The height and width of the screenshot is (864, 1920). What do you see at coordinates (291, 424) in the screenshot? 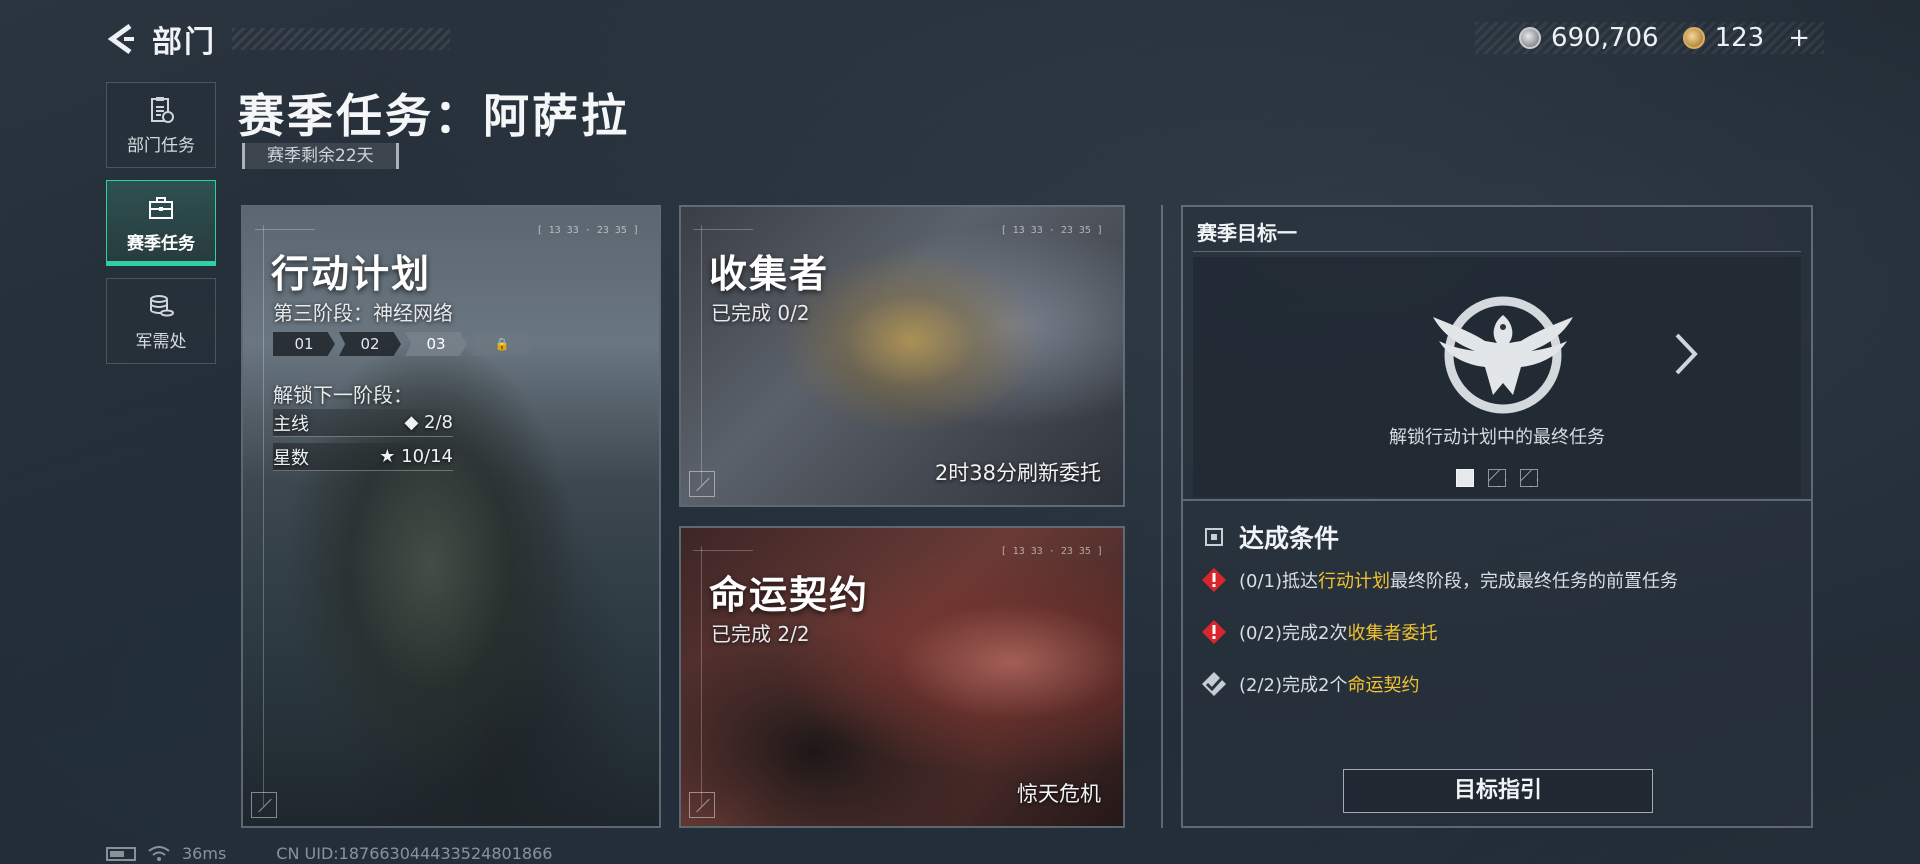
I see `main-quest-label: 主线` at bounding box center [291, 424].